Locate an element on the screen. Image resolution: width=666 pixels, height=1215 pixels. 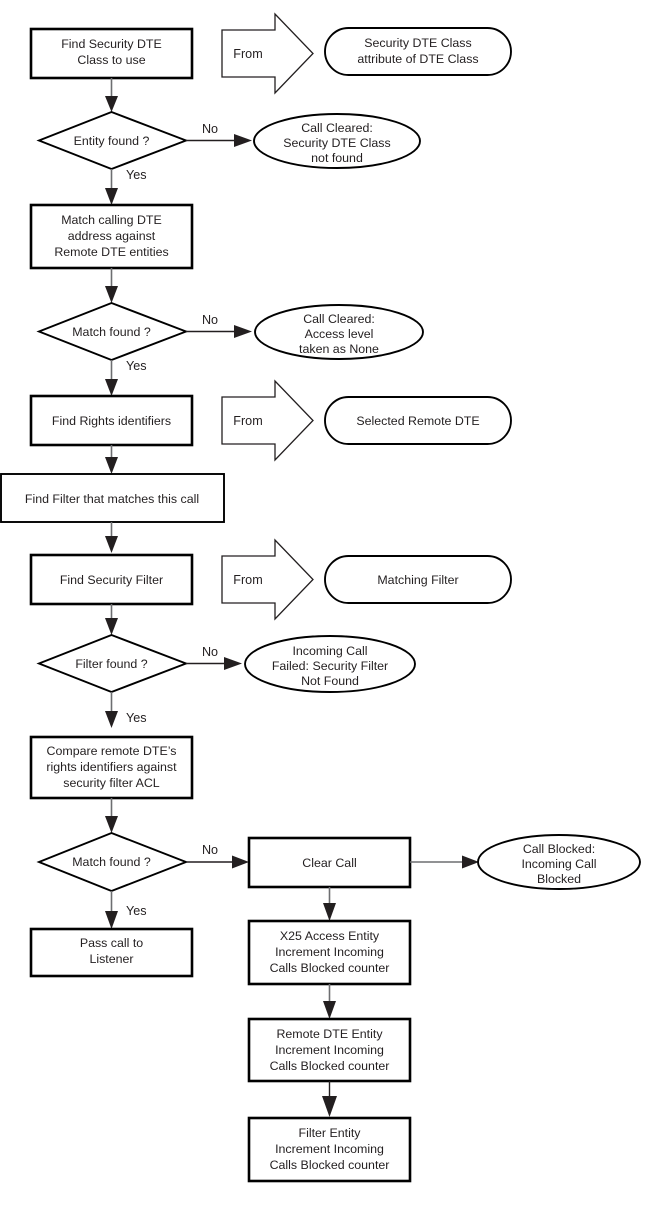
node-label: Listener is located at coordinates (111, 959).